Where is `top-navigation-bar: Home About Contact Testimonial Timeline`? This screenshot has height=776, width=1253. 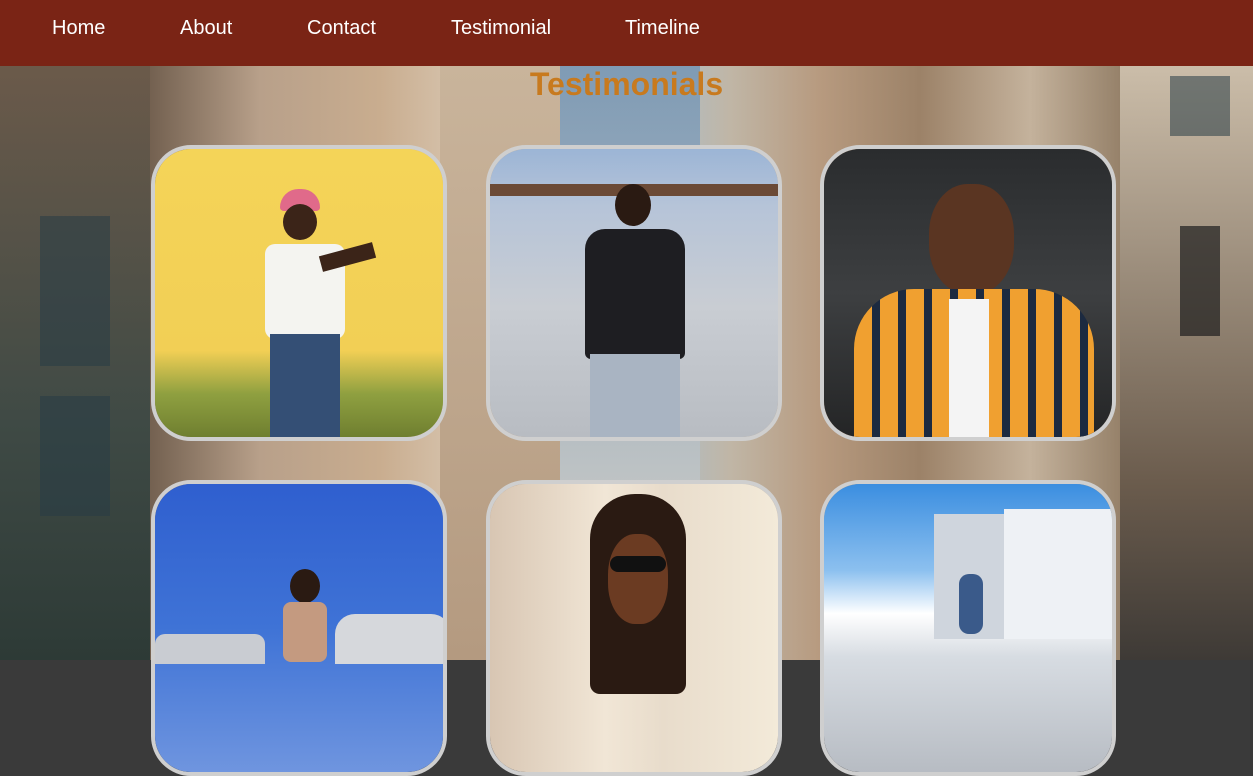 top-navigation-bar: Home About Contact Testimonial Timeline is located at coordinates (626, 33).